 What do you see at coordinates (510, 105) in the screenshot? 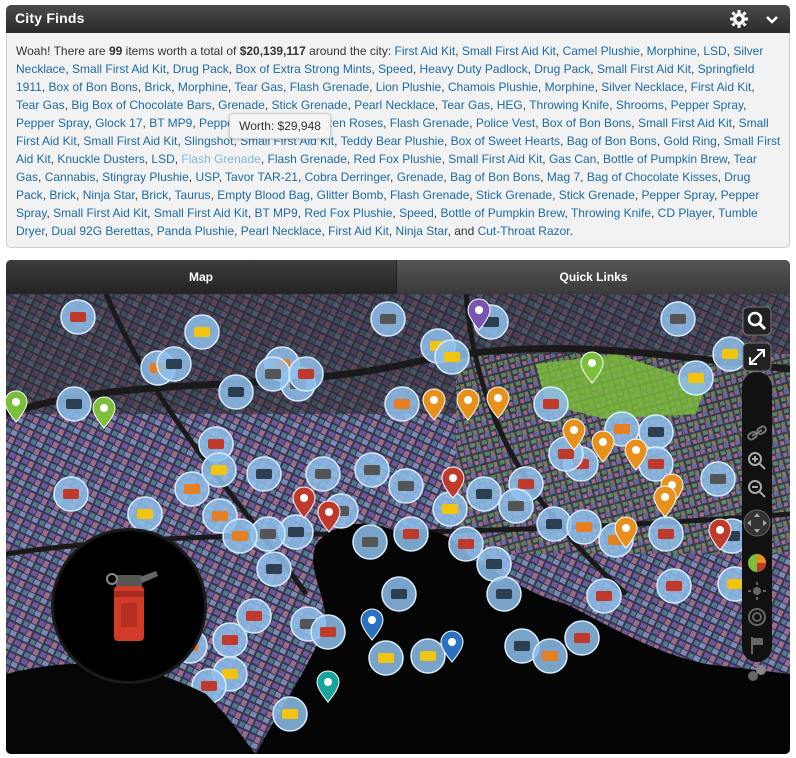
I see `item-link: HEG` at bounding box center [510, 105].